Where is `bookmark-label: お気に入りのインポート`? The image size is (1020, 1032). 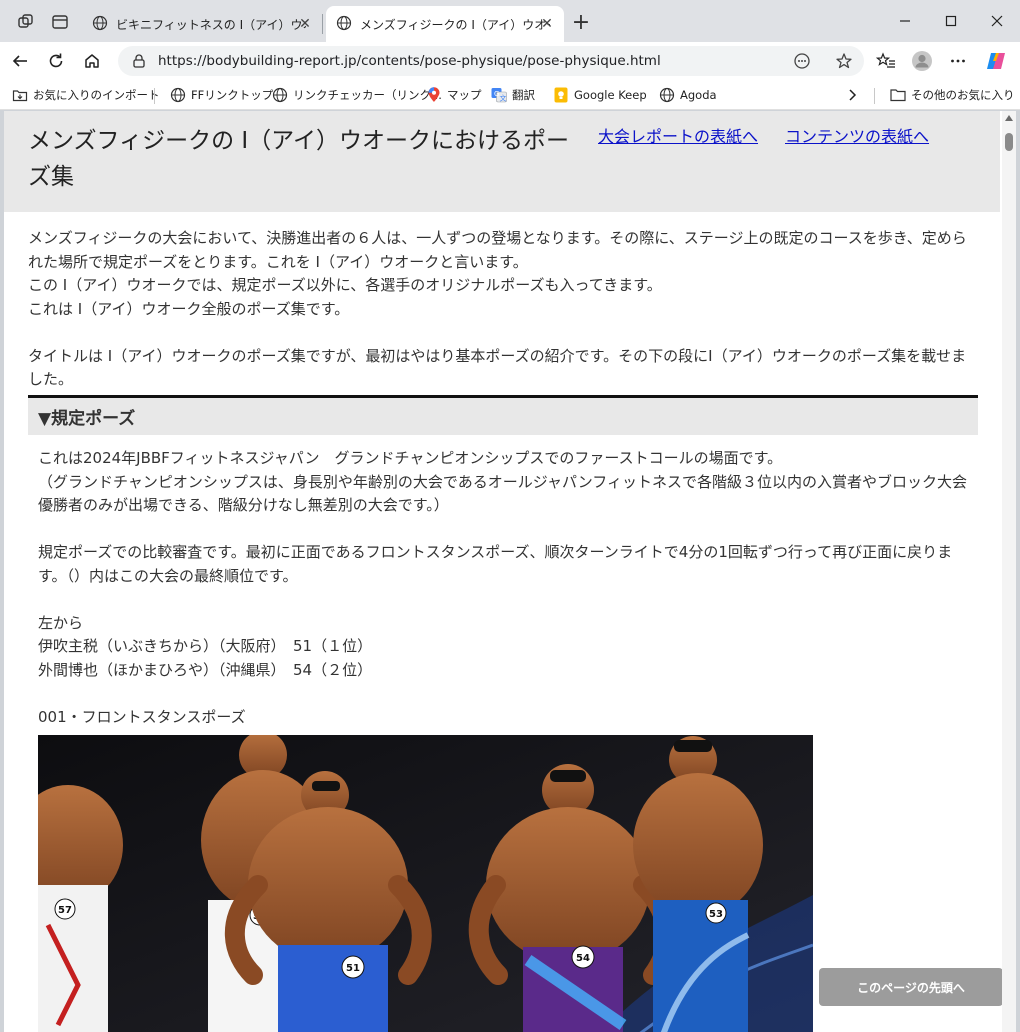 bookmark-label: お気に入りのインポート is located at coordinates (96, 95).